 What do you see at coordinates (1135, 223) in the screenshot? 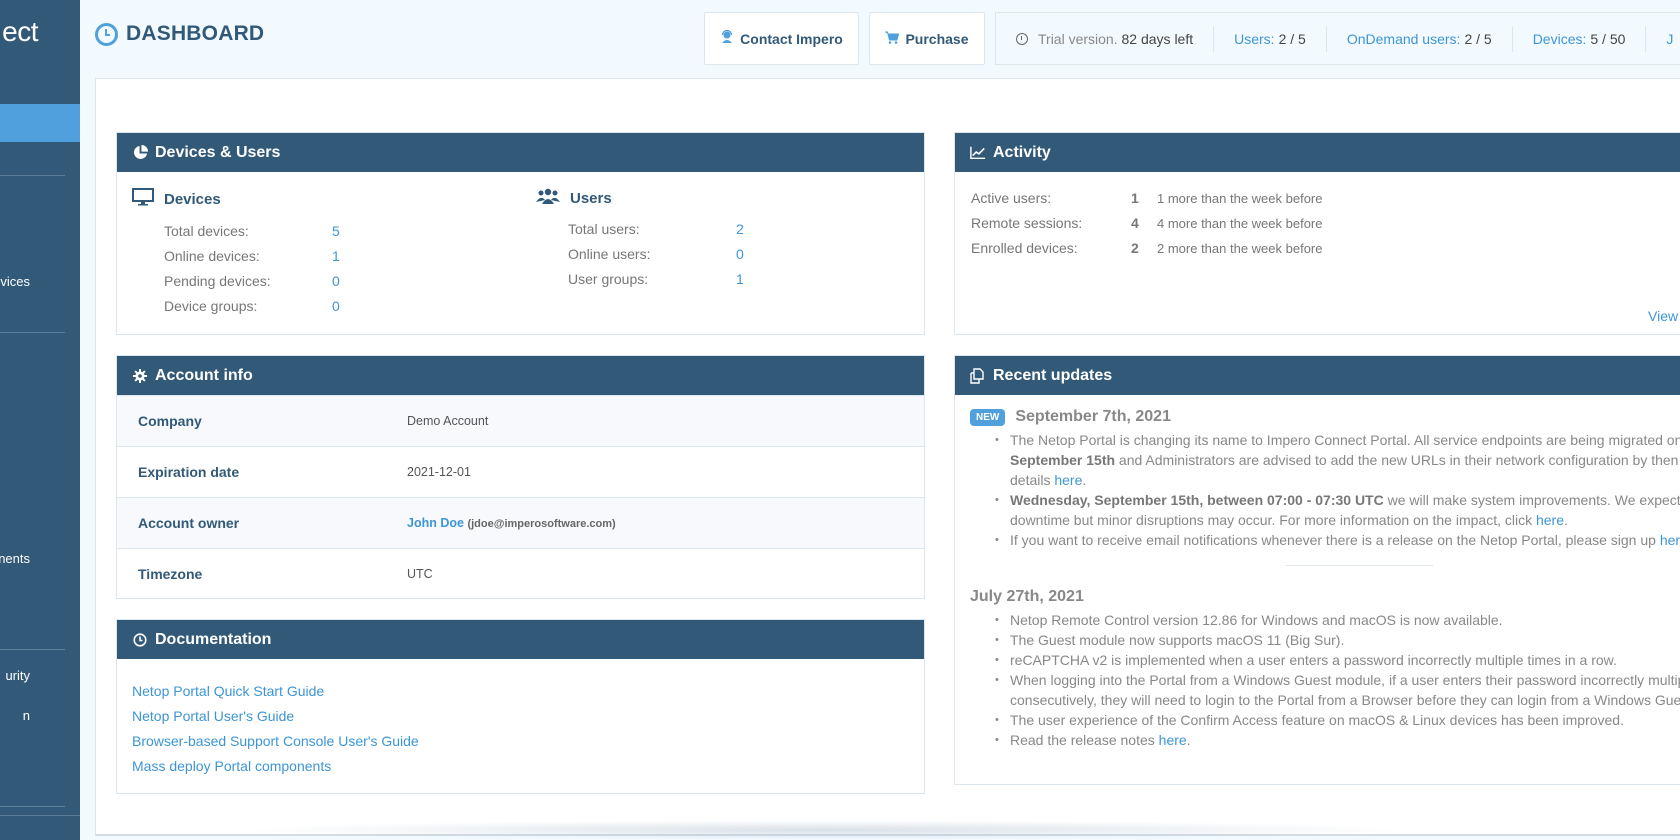
I see `activity-value: 4` at bounding box center [1135, 223].